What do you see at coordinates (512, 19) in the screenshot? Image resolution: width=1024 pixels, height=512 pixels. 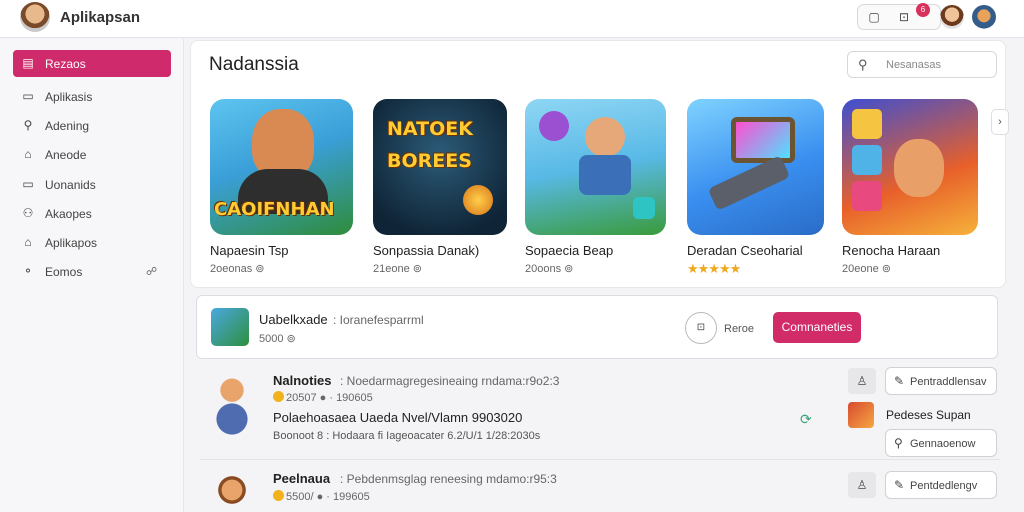 I see `top-bar: Aplikapsan ▢ ⊡ 6` at bounding box center [512, 19].